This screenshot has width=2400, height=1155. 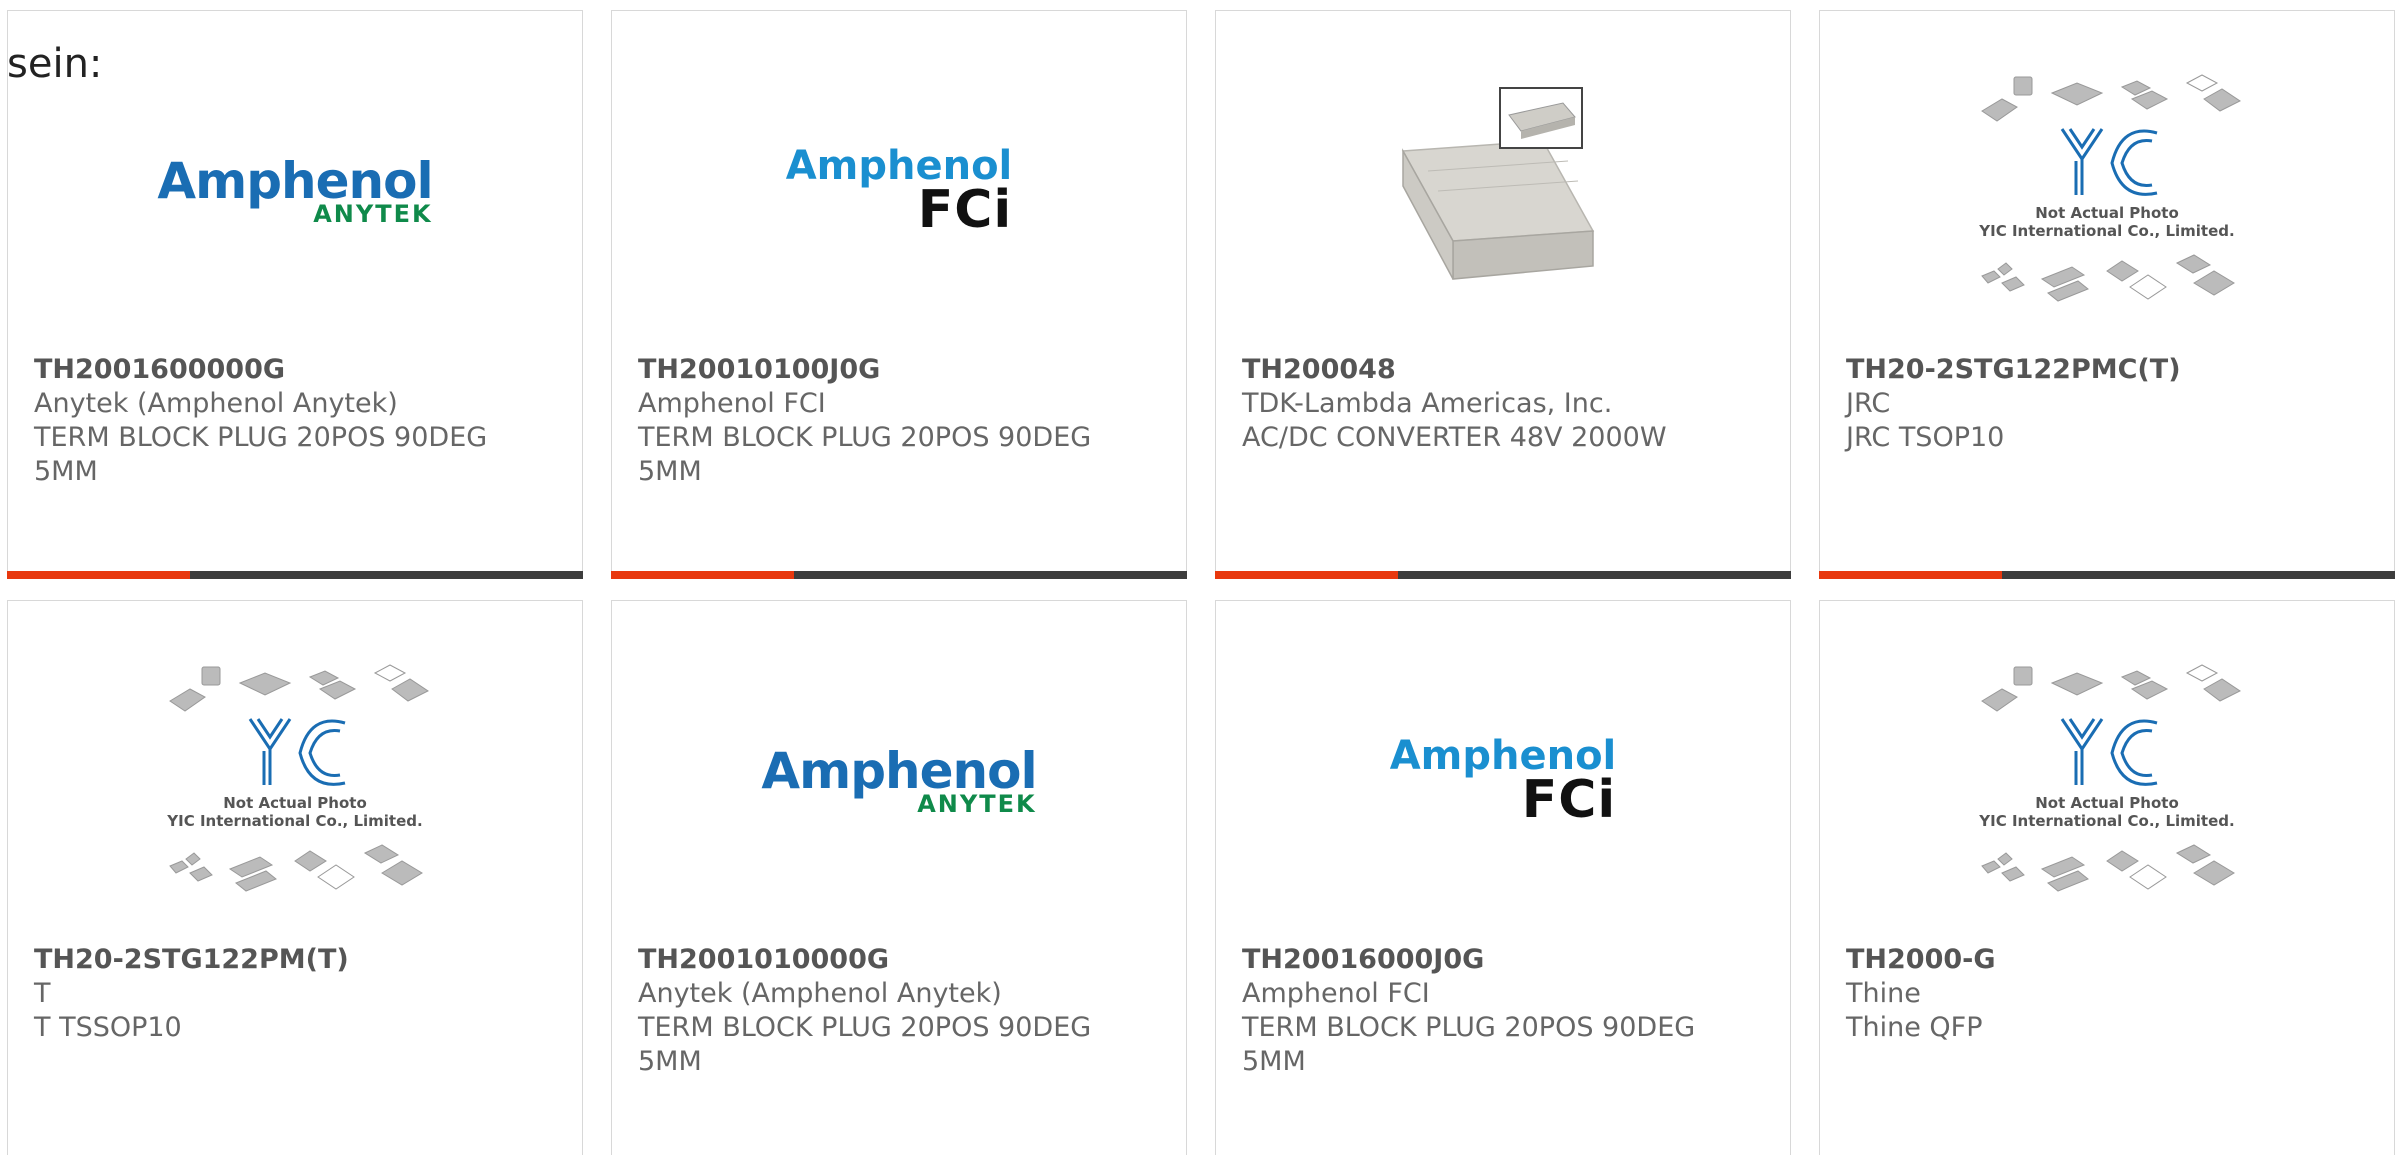 I want to click on manufacturer: Thine, so click(x=1883, y=993).